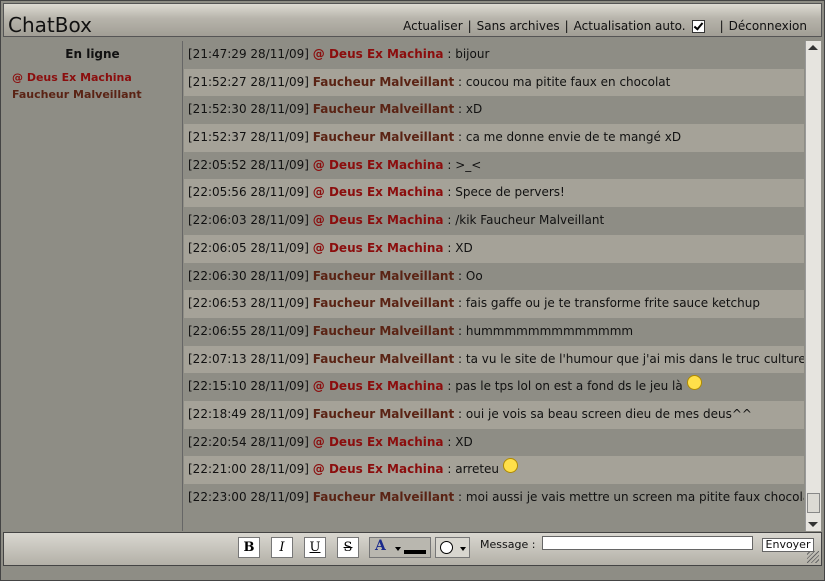  I want to click on scroll-down-icon, so click(813, 524).